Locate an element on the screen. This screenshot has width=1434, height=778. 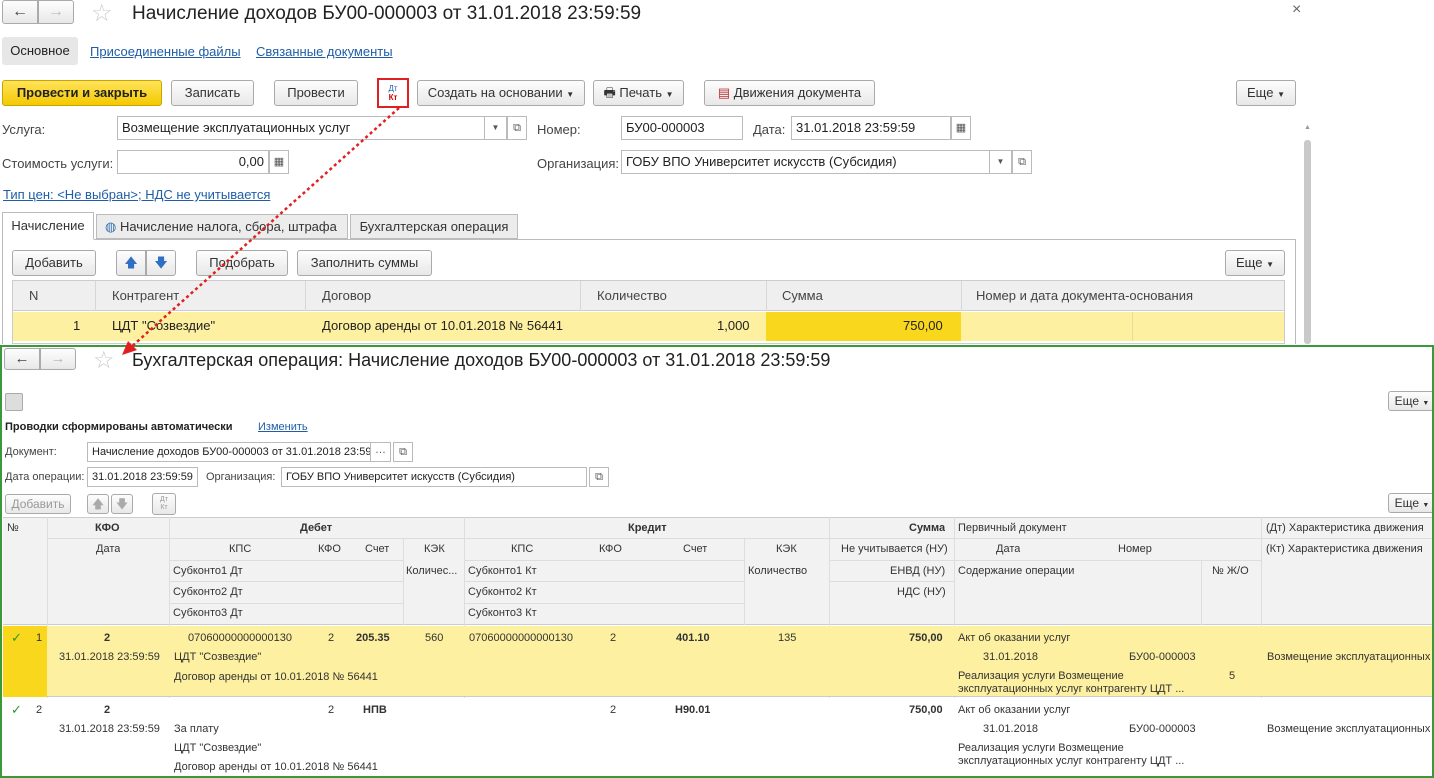
date-field: 31.01.2018 23:59:59 is located at coordinates (871, 128).